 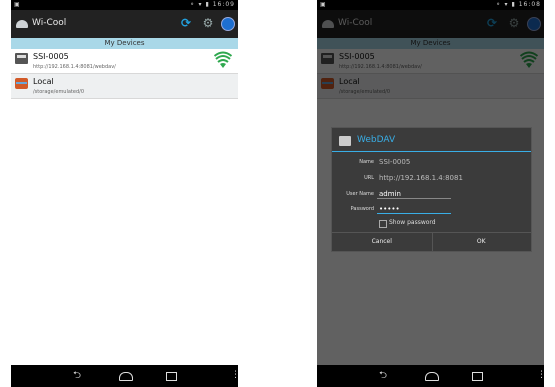 What do you see at coordinates (360, 194) in the screenshot?
I see `user-name-label: User Name` at bounding box center [360, 194].